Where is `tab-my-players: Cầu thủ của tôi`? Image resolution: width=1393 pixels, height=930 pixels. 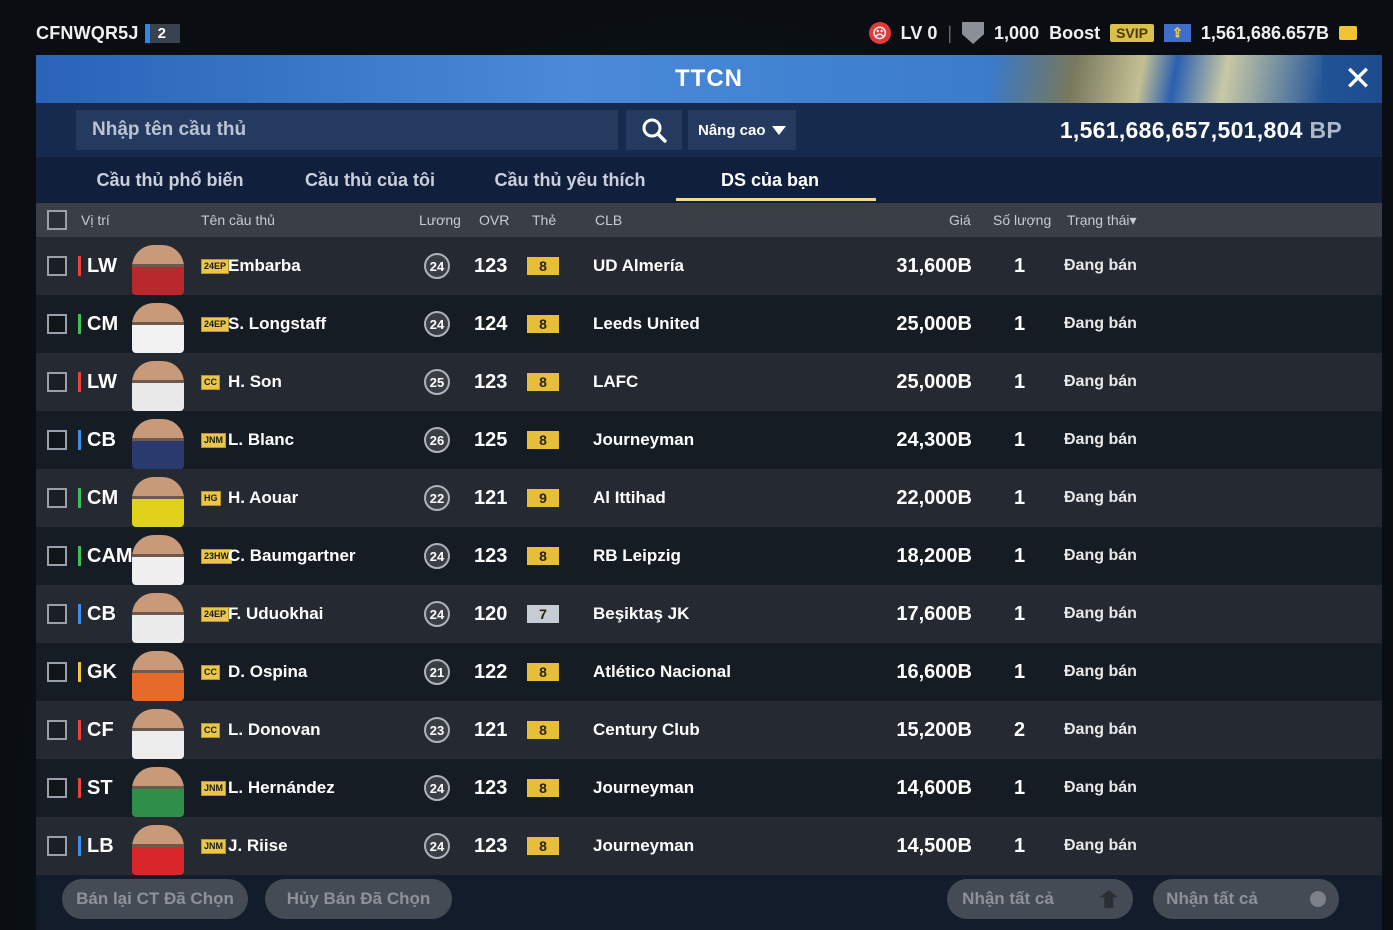 tab-my-players: Cầu thủ của tôi is located at coordinates (370, 180).